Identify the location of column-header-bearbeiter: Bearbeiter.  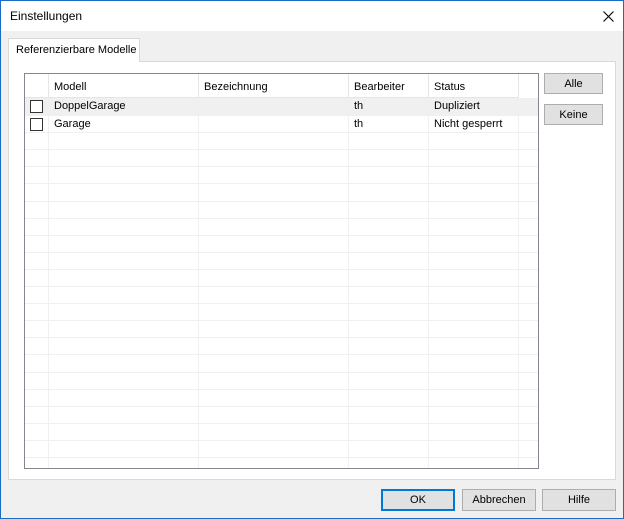
(389, 86).